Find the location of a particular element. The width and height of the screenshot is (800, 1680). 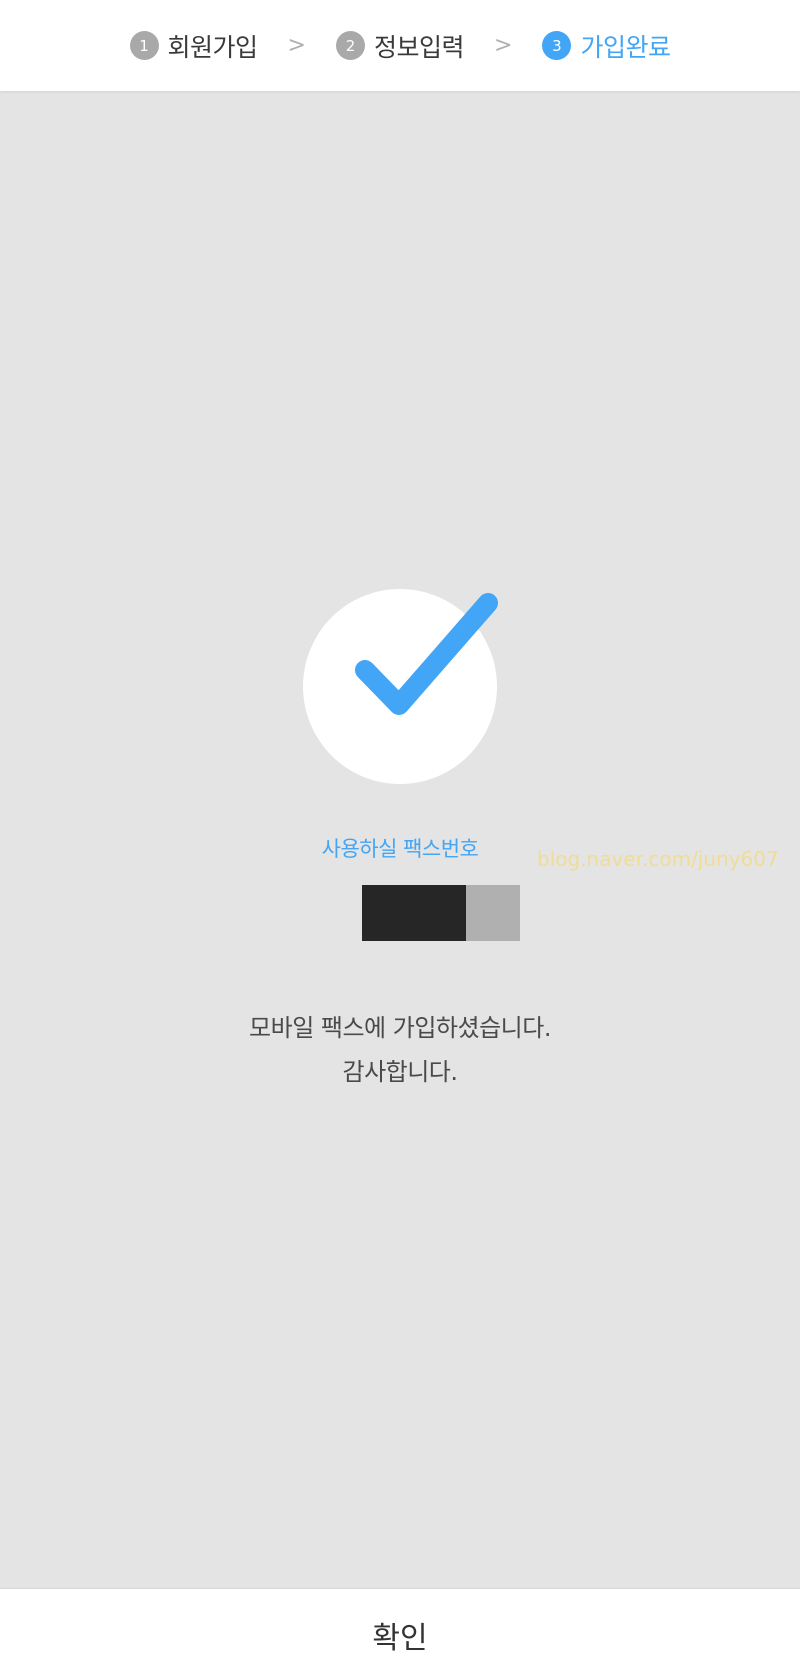

completion-message-line: 모바일 팩스에 가입하셨습니다. is located at coordinates (400, 1028).